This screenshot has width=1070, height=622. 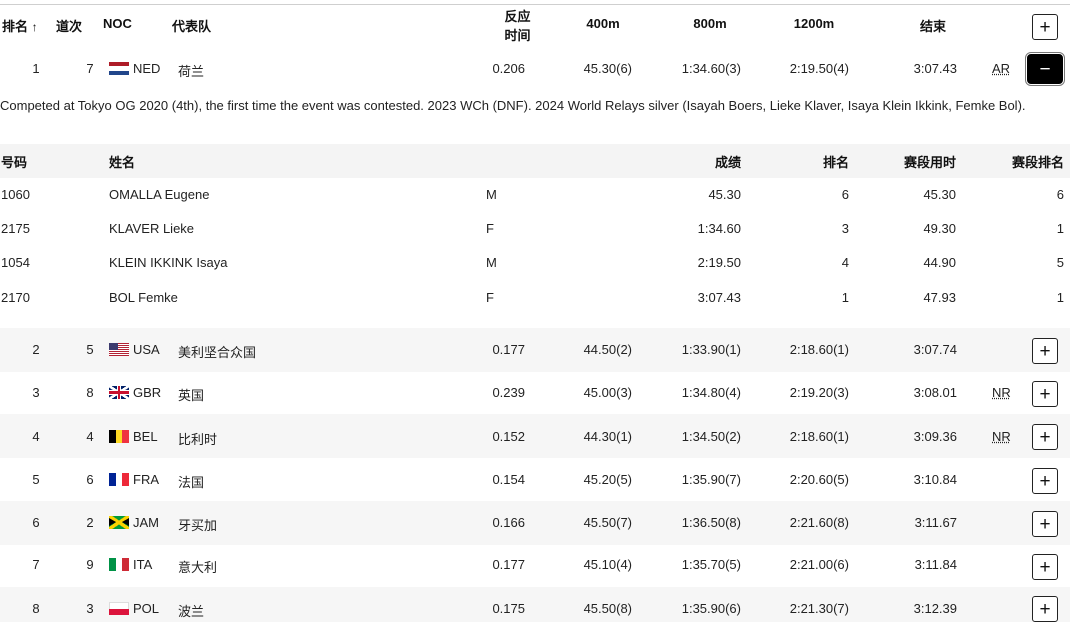 I want to click on row-noc: GBR, so click(x=147, y=392).